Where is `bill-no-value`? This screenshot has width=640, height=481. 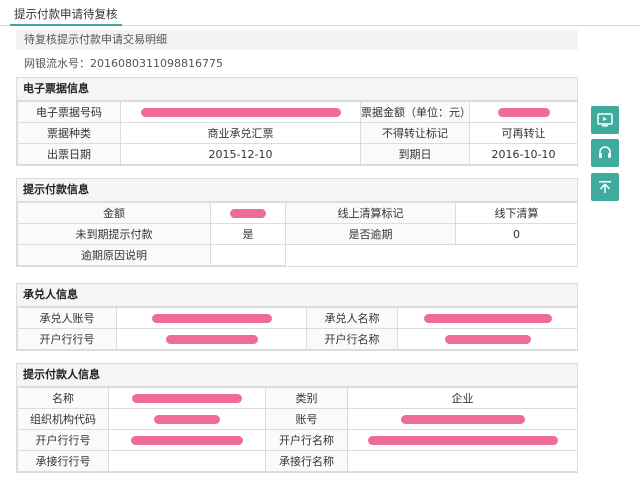 bill-no-value is located at coordinates (241, 112).